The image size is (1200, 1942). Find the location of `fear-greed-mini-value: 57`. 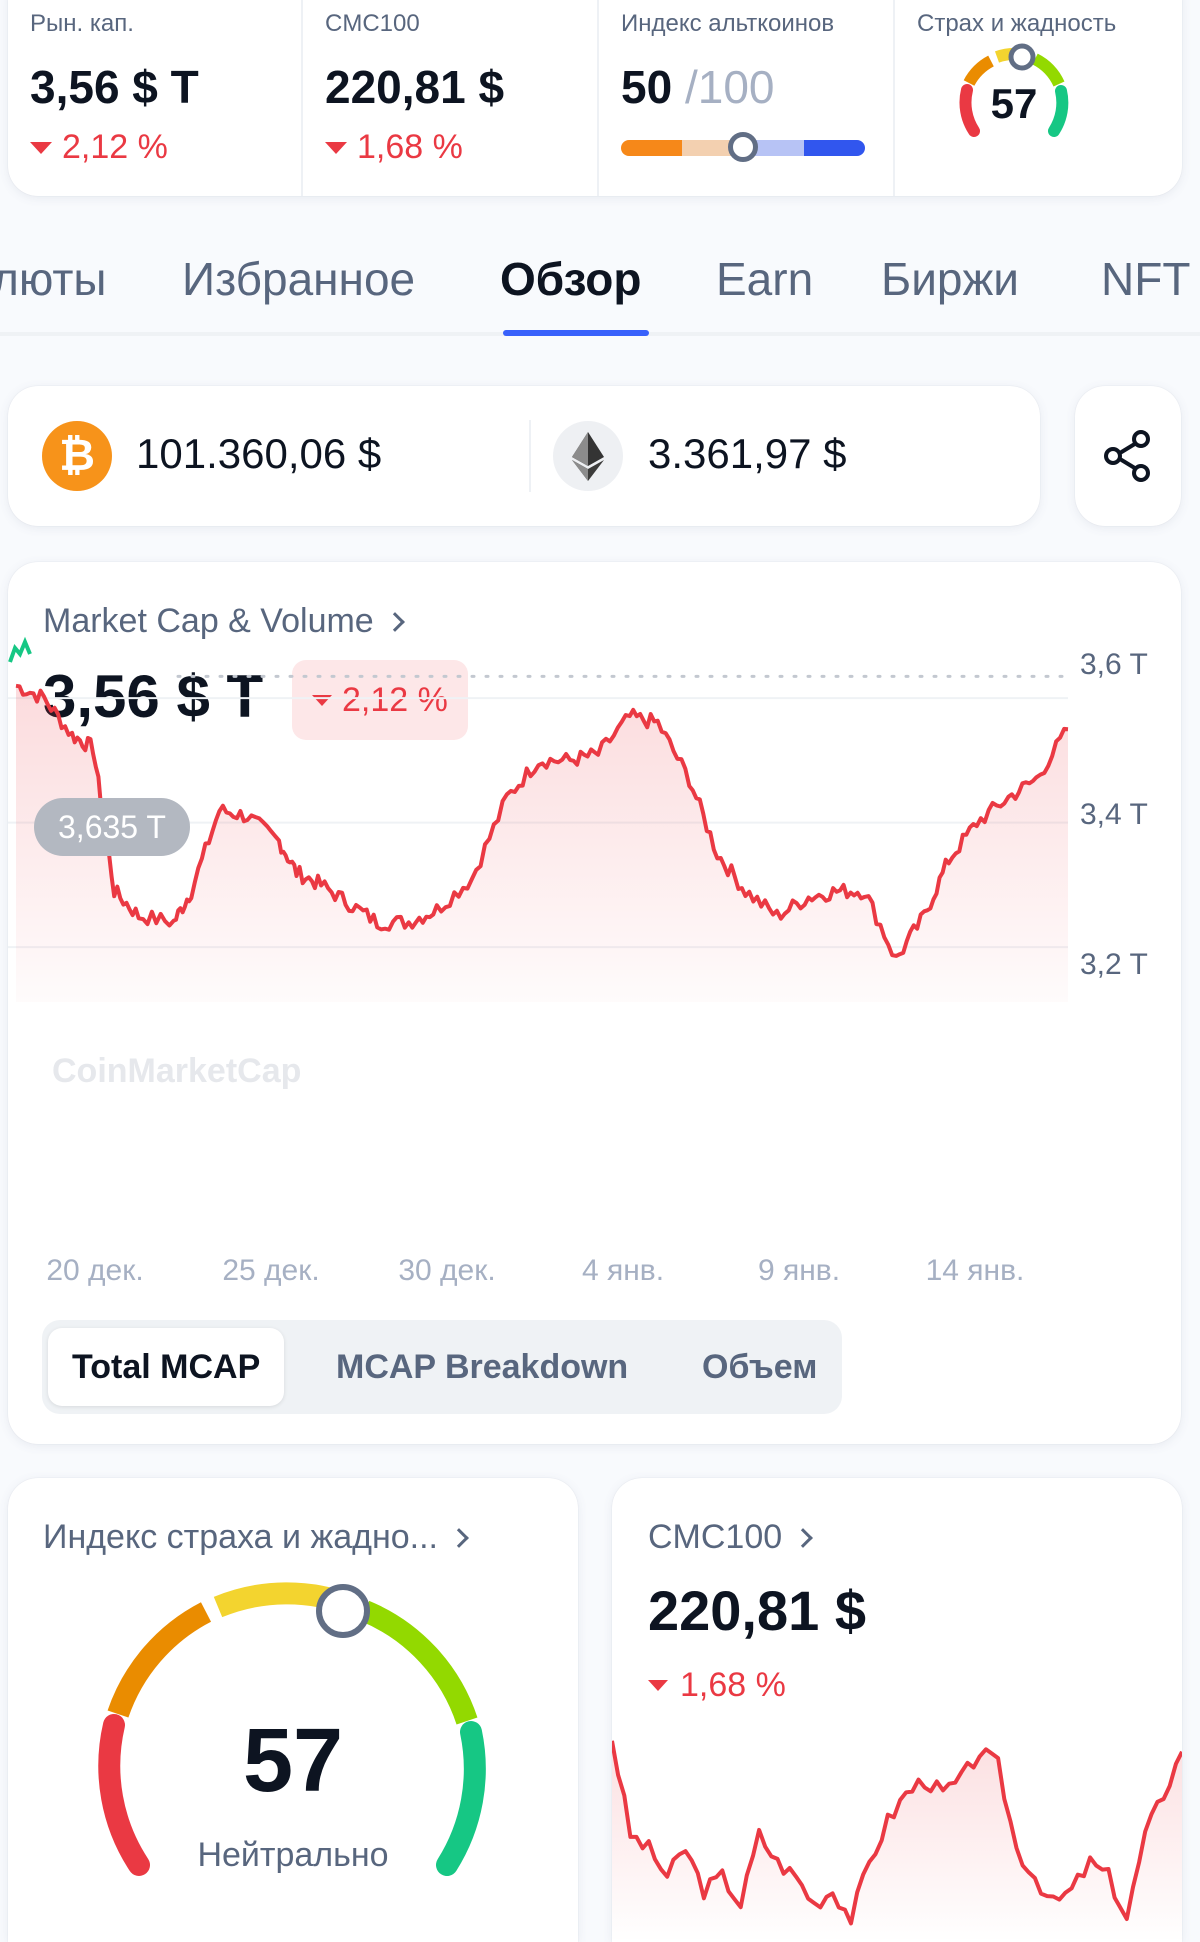

fear-greed-mini-value: 57 is located at coordinates (1014, 103).